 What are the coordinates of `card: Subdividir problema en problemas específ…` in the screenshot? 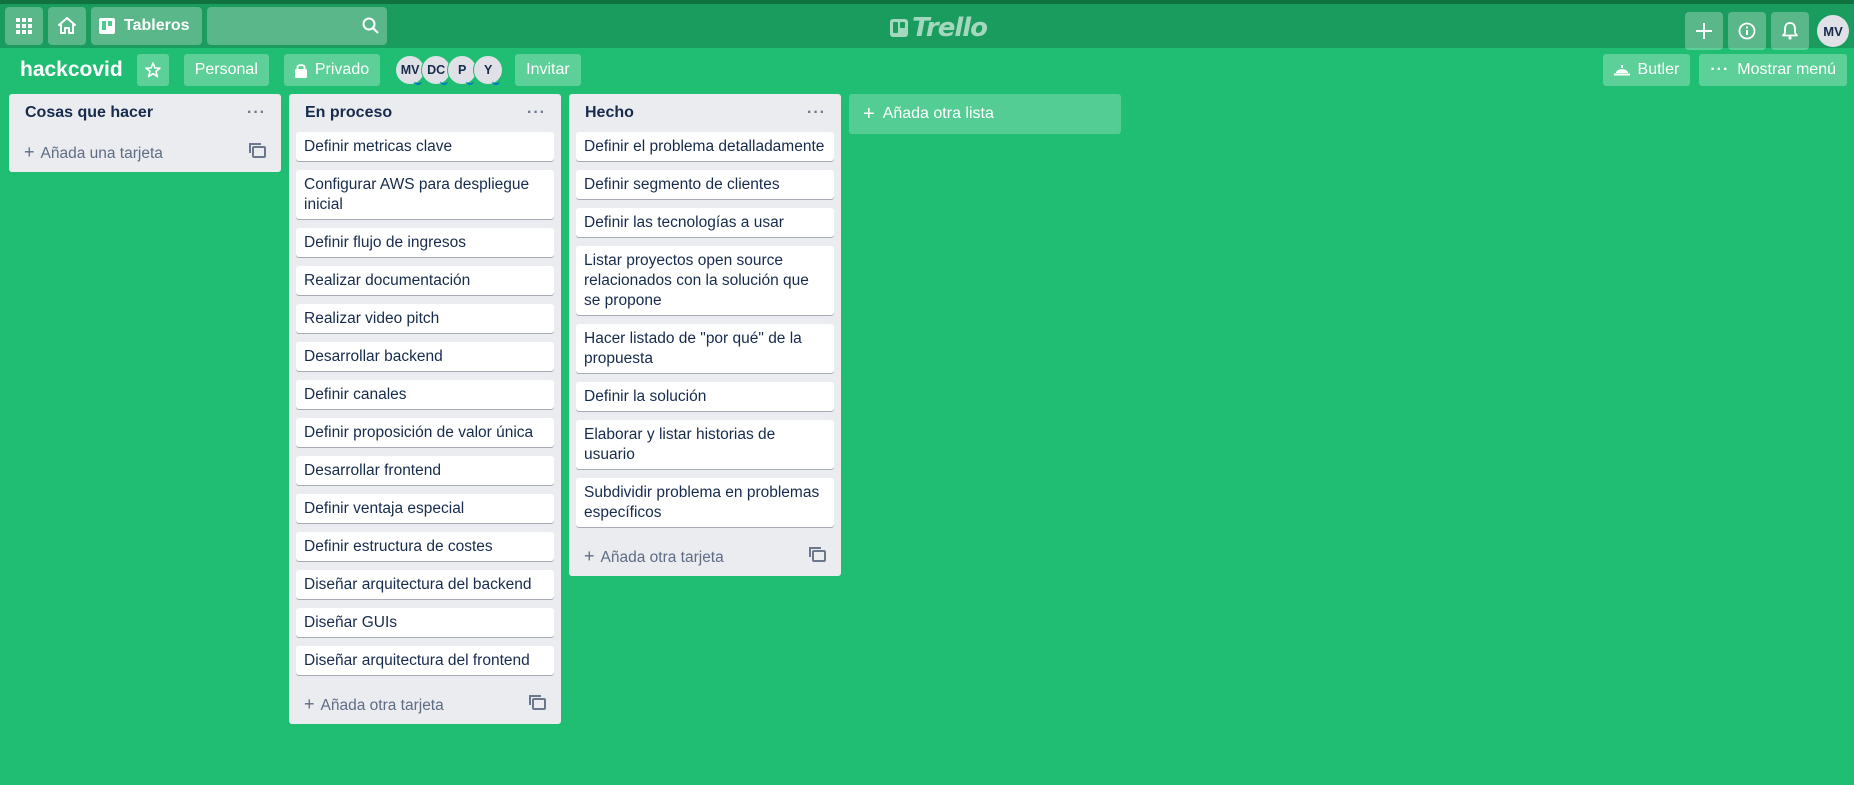 It's located at (705, 502).